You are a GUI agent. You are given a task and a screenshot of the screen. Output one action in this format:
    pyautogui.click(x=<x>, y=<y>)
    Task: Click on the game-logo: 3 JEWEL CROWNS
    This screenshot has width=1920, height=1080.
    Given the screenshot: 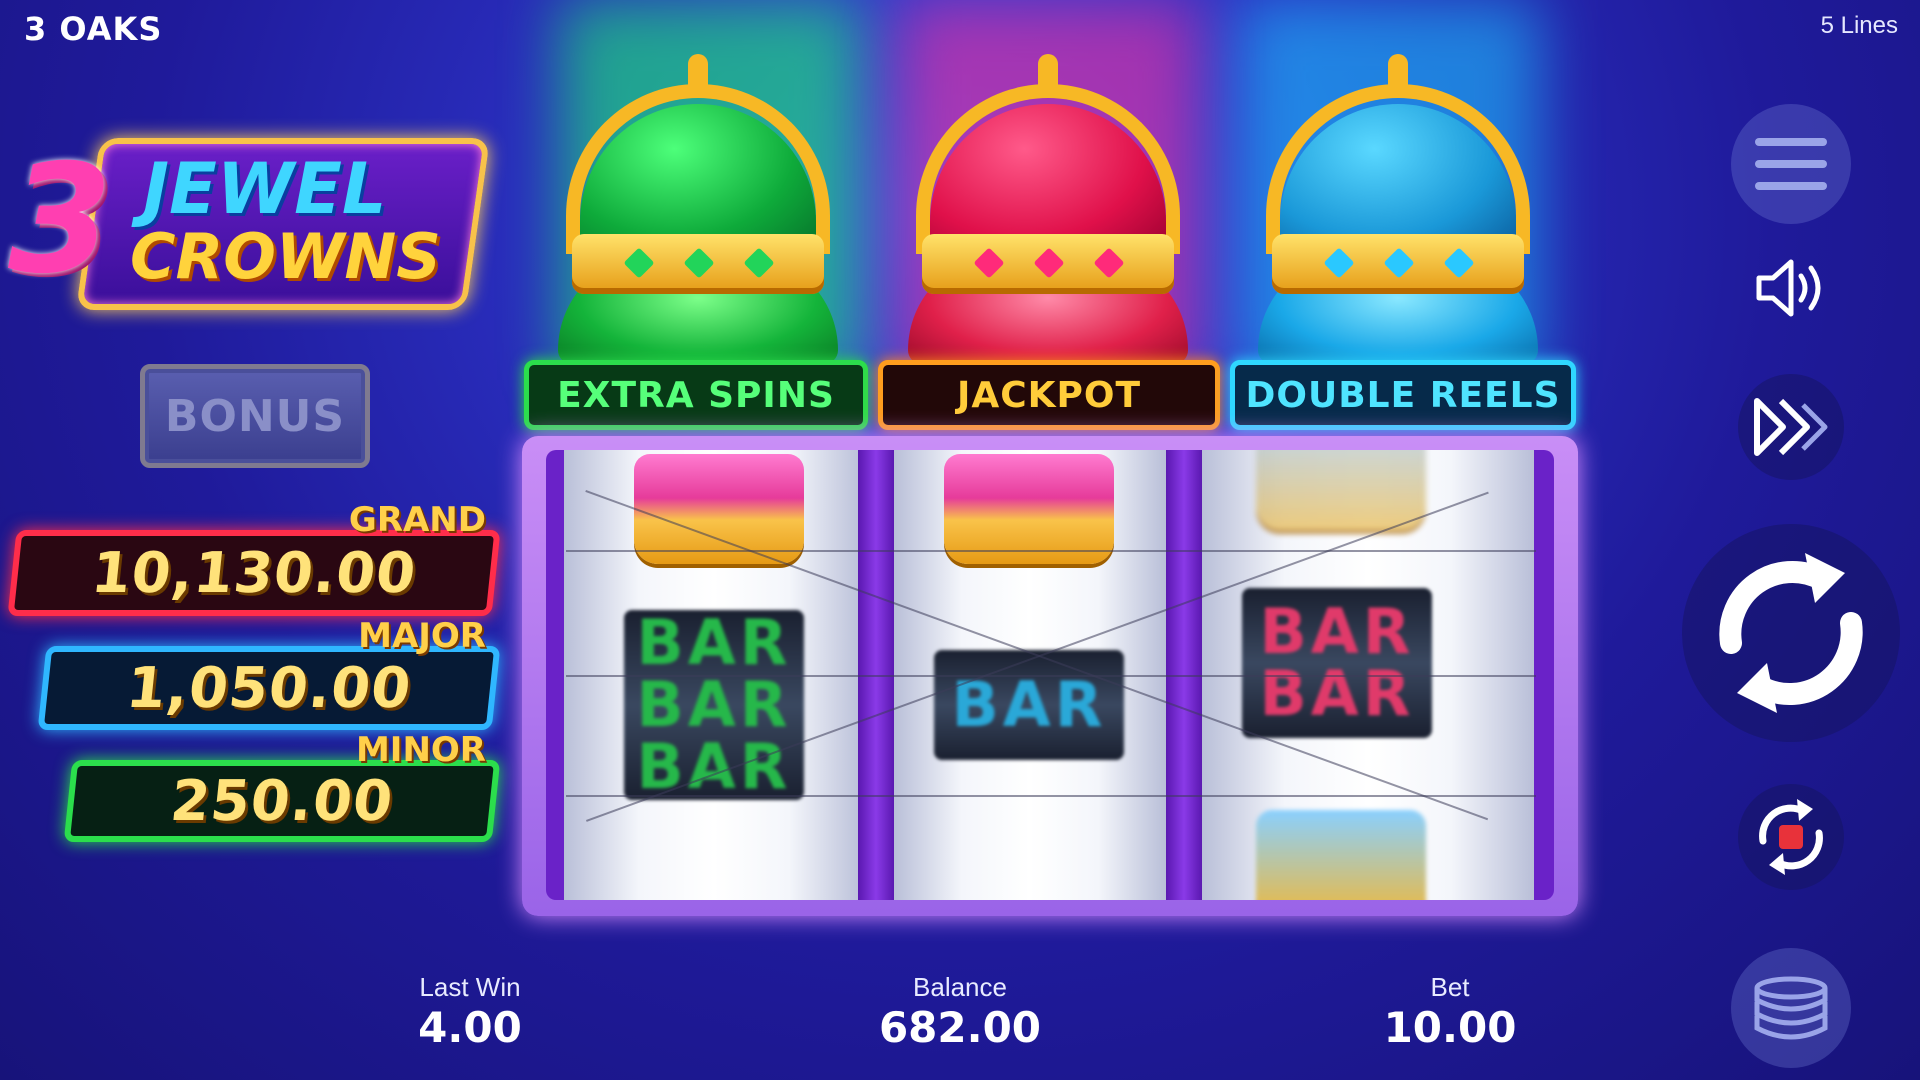 What is the action you would take?
    pyautogui.click(x=249, y=221)
    